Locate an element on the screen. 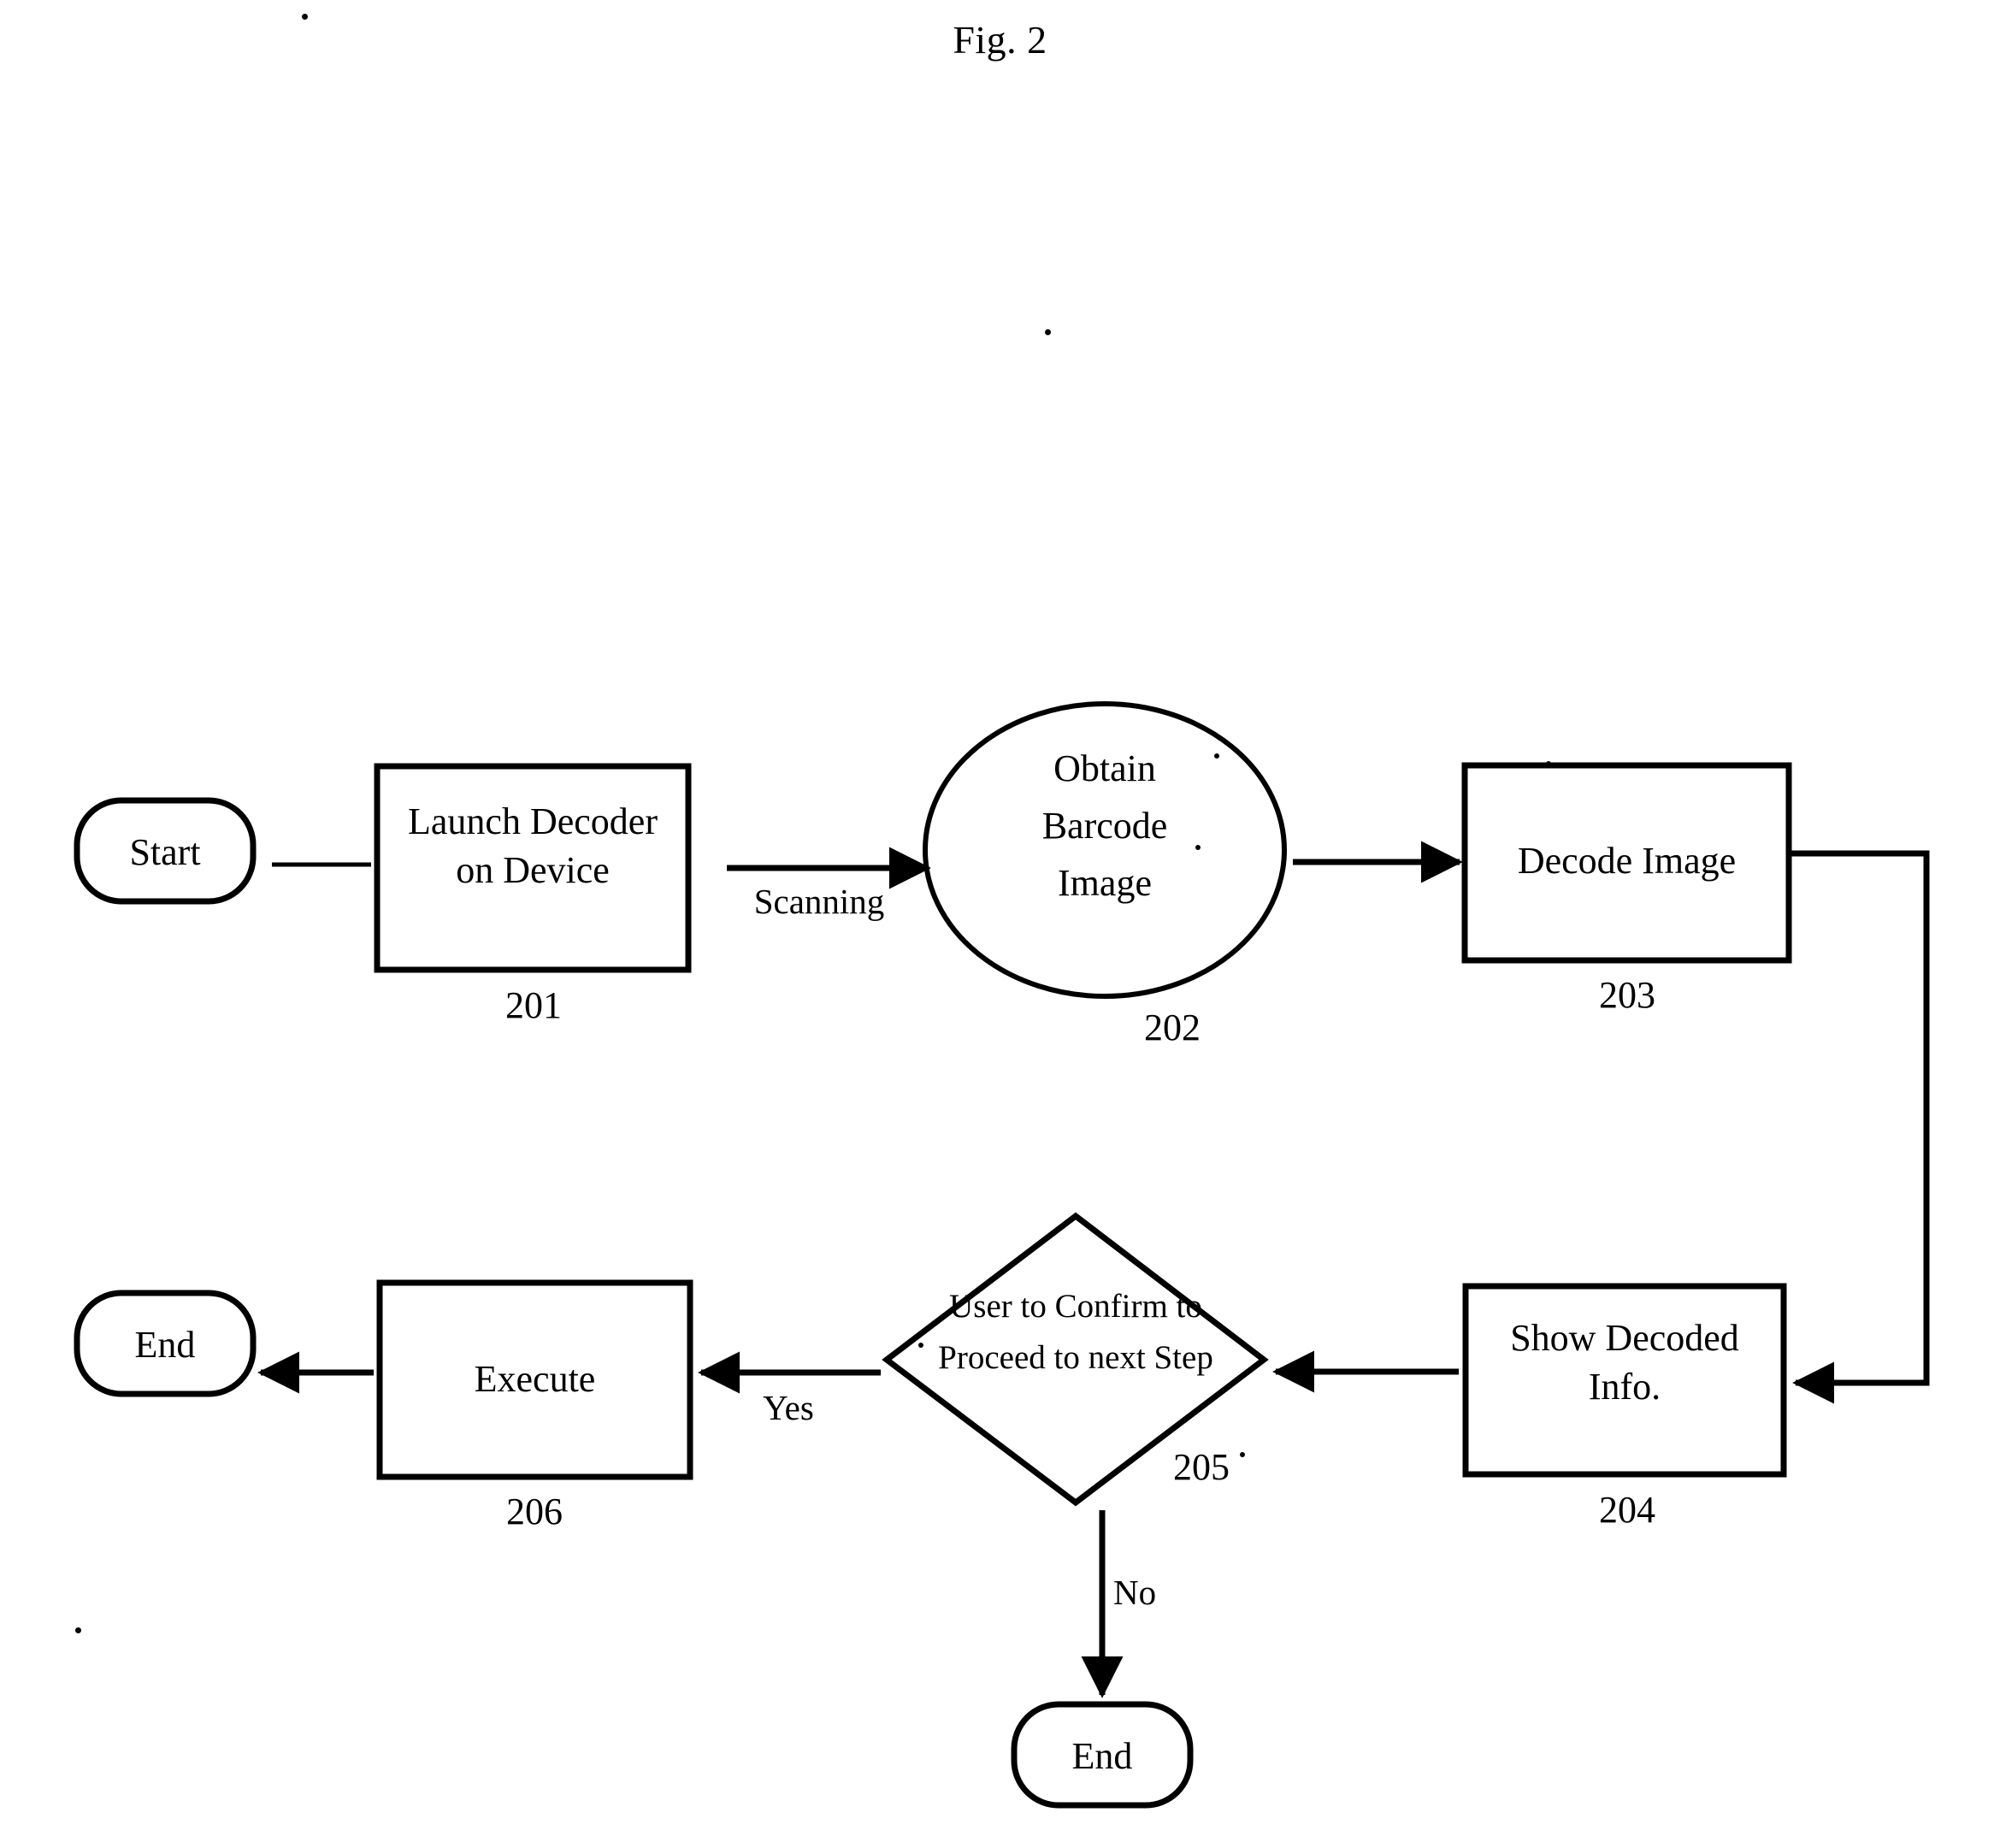 This screenshot has height=1848, width=2000. node-end-no-shape is located at coordinates (1102, 1755).